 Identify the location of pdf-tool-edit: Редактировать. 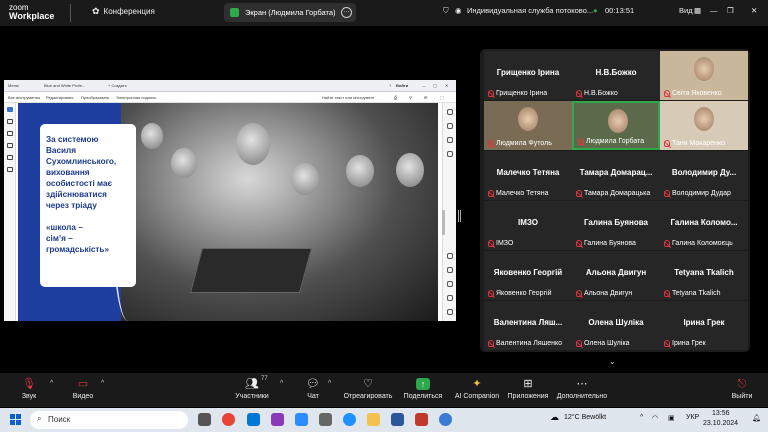
(60, 97).